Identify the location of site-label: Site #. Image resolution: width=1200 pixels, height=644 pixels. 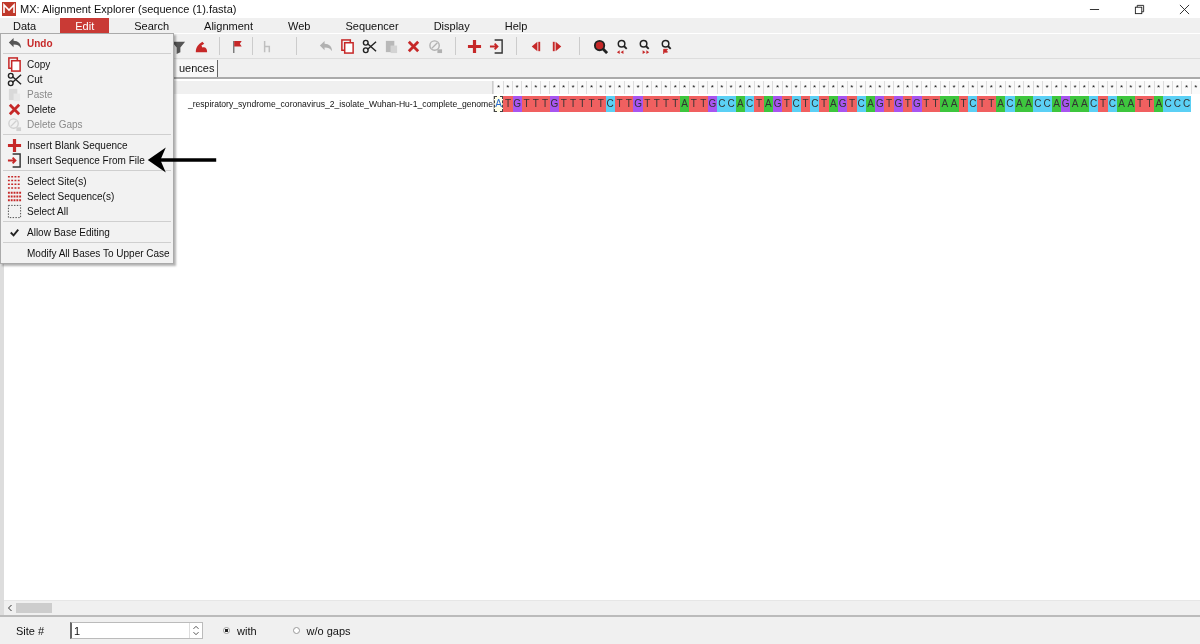
(31, 630).